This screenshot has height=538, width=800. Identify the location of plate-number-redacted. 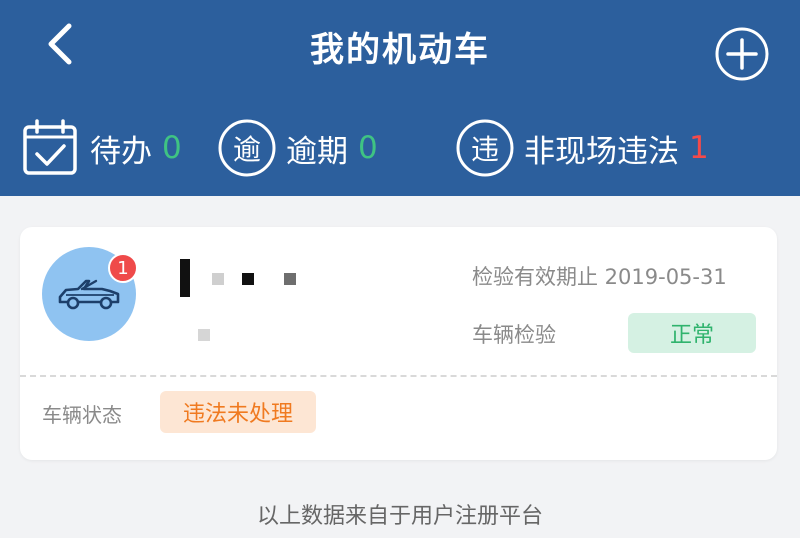
(260, 304).